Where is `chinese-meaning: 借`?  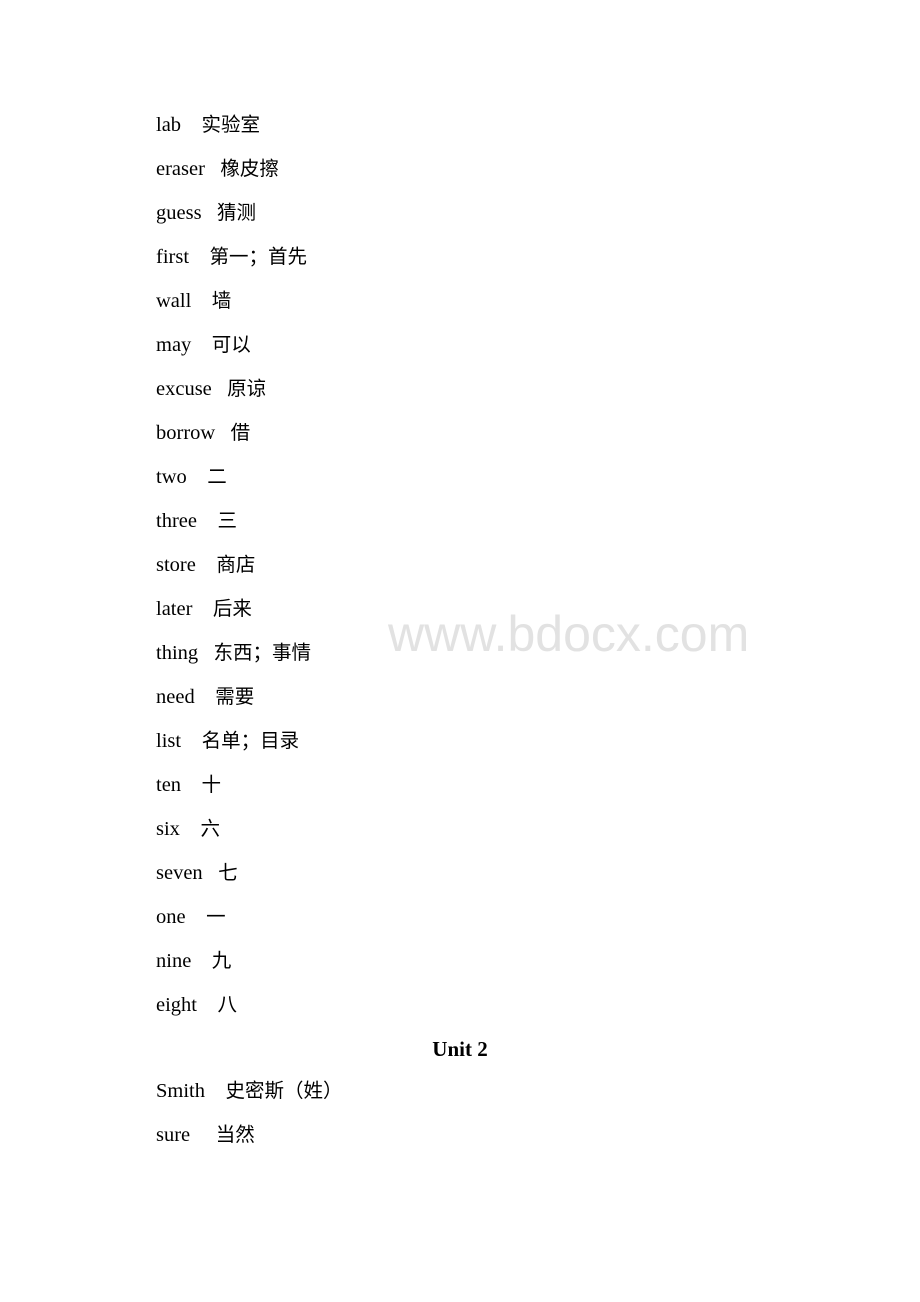
chinese-meaning: 借 is located at coordinates (240, 432).